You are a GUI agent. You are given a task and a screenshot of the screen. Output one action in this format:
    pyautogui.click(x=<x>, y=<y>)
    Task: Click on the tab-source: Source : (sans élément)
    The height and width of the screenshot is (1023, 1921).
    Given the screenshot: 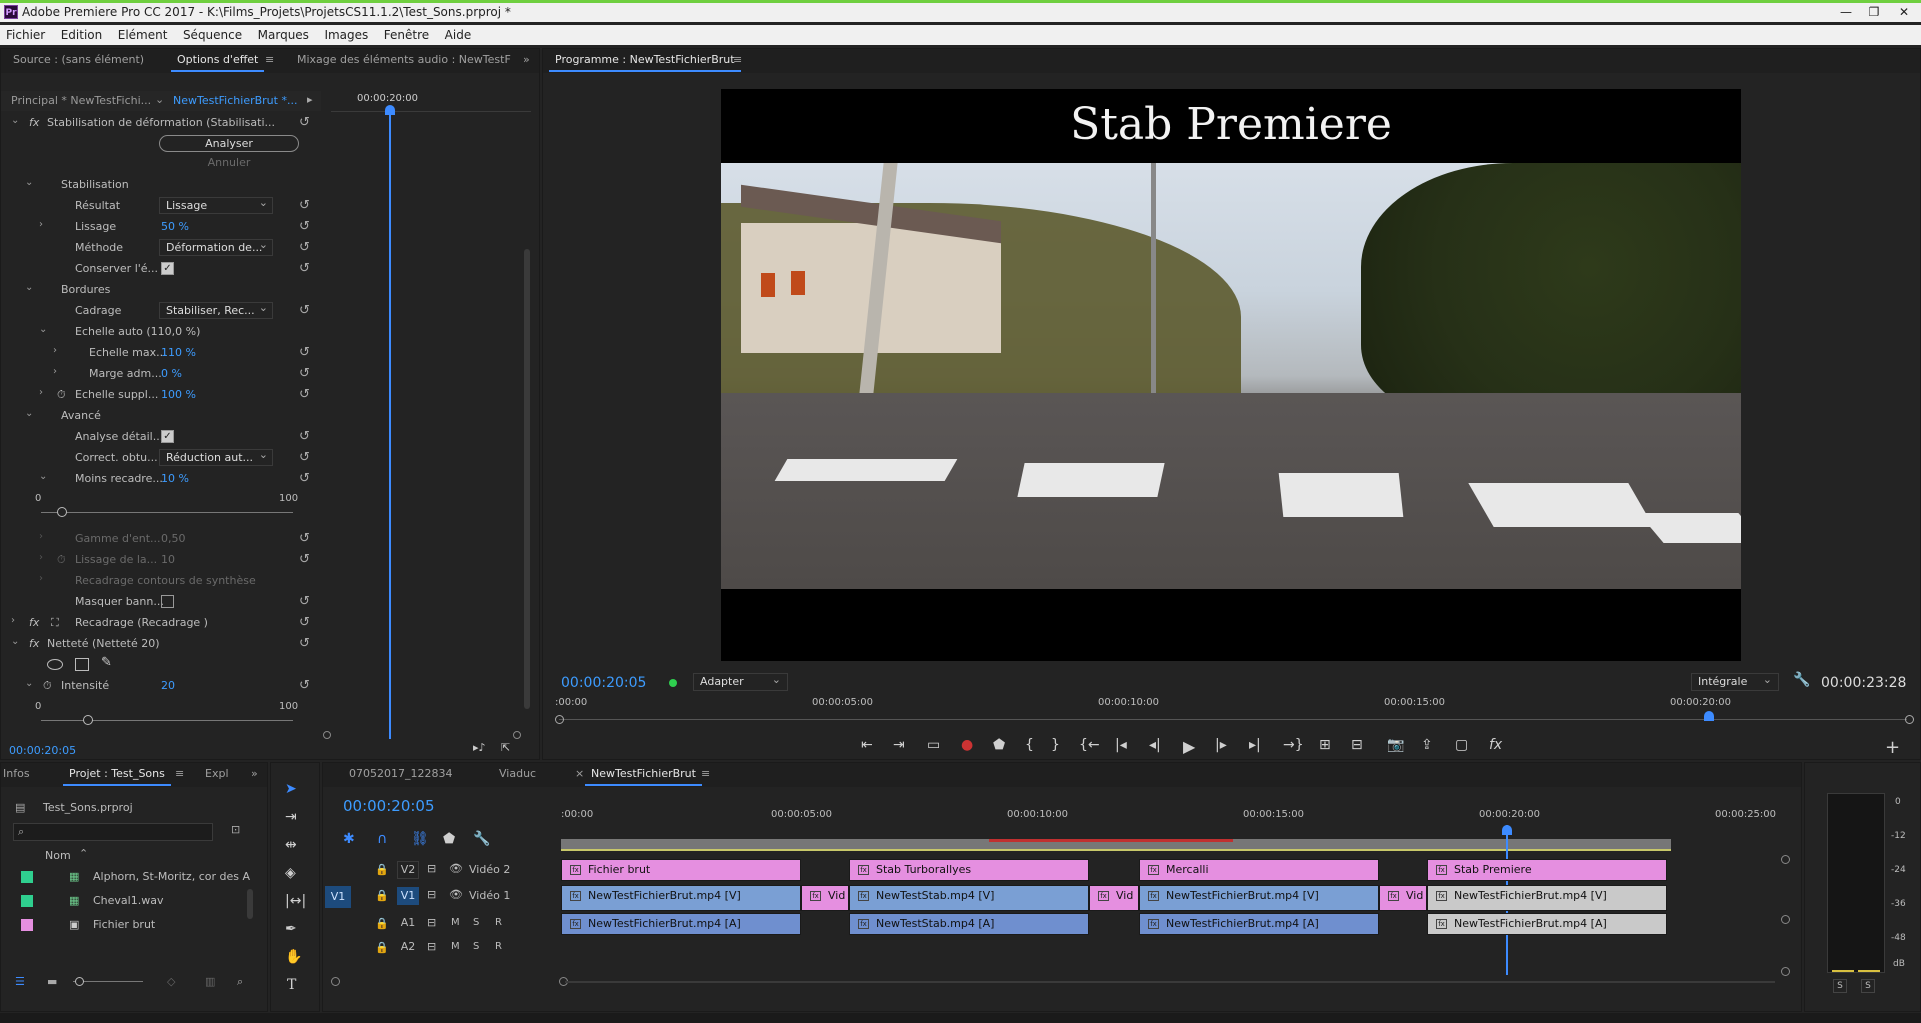 What is the action you would take?
    pyautogui.click(x=78, y=59)
    